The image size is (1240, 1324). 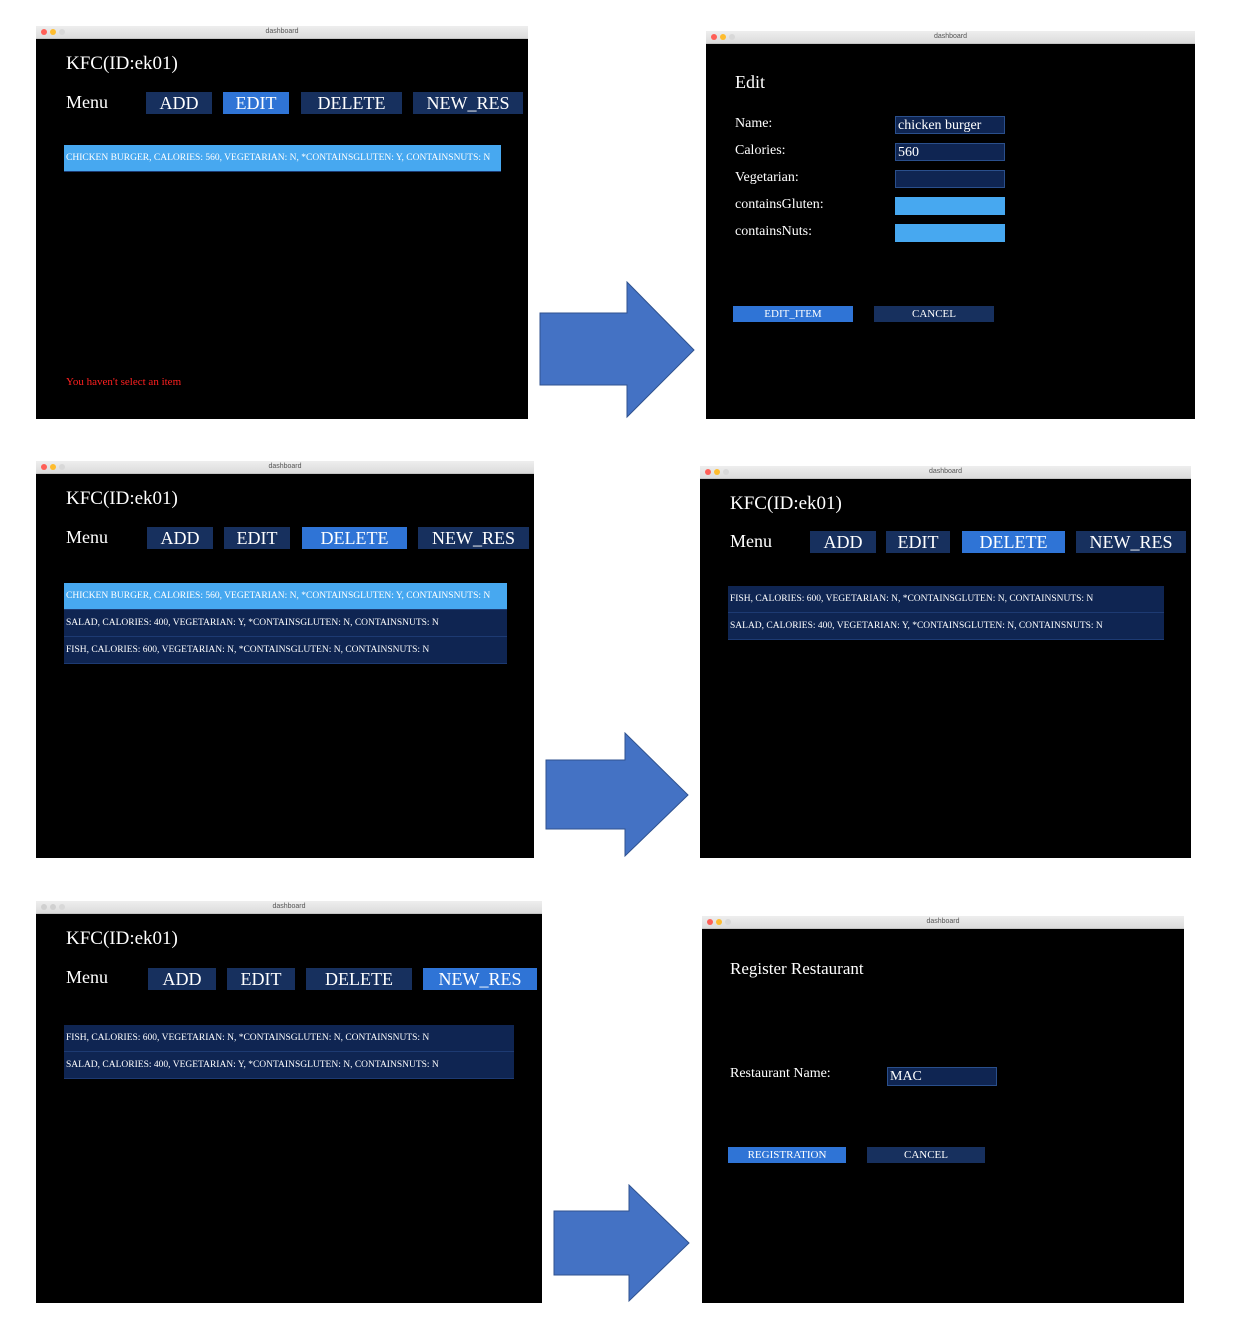 What do you see at coordinates (950, 125) in the screenshot?
I see `name-field: chicken burger` at bounding box center [950, 125].